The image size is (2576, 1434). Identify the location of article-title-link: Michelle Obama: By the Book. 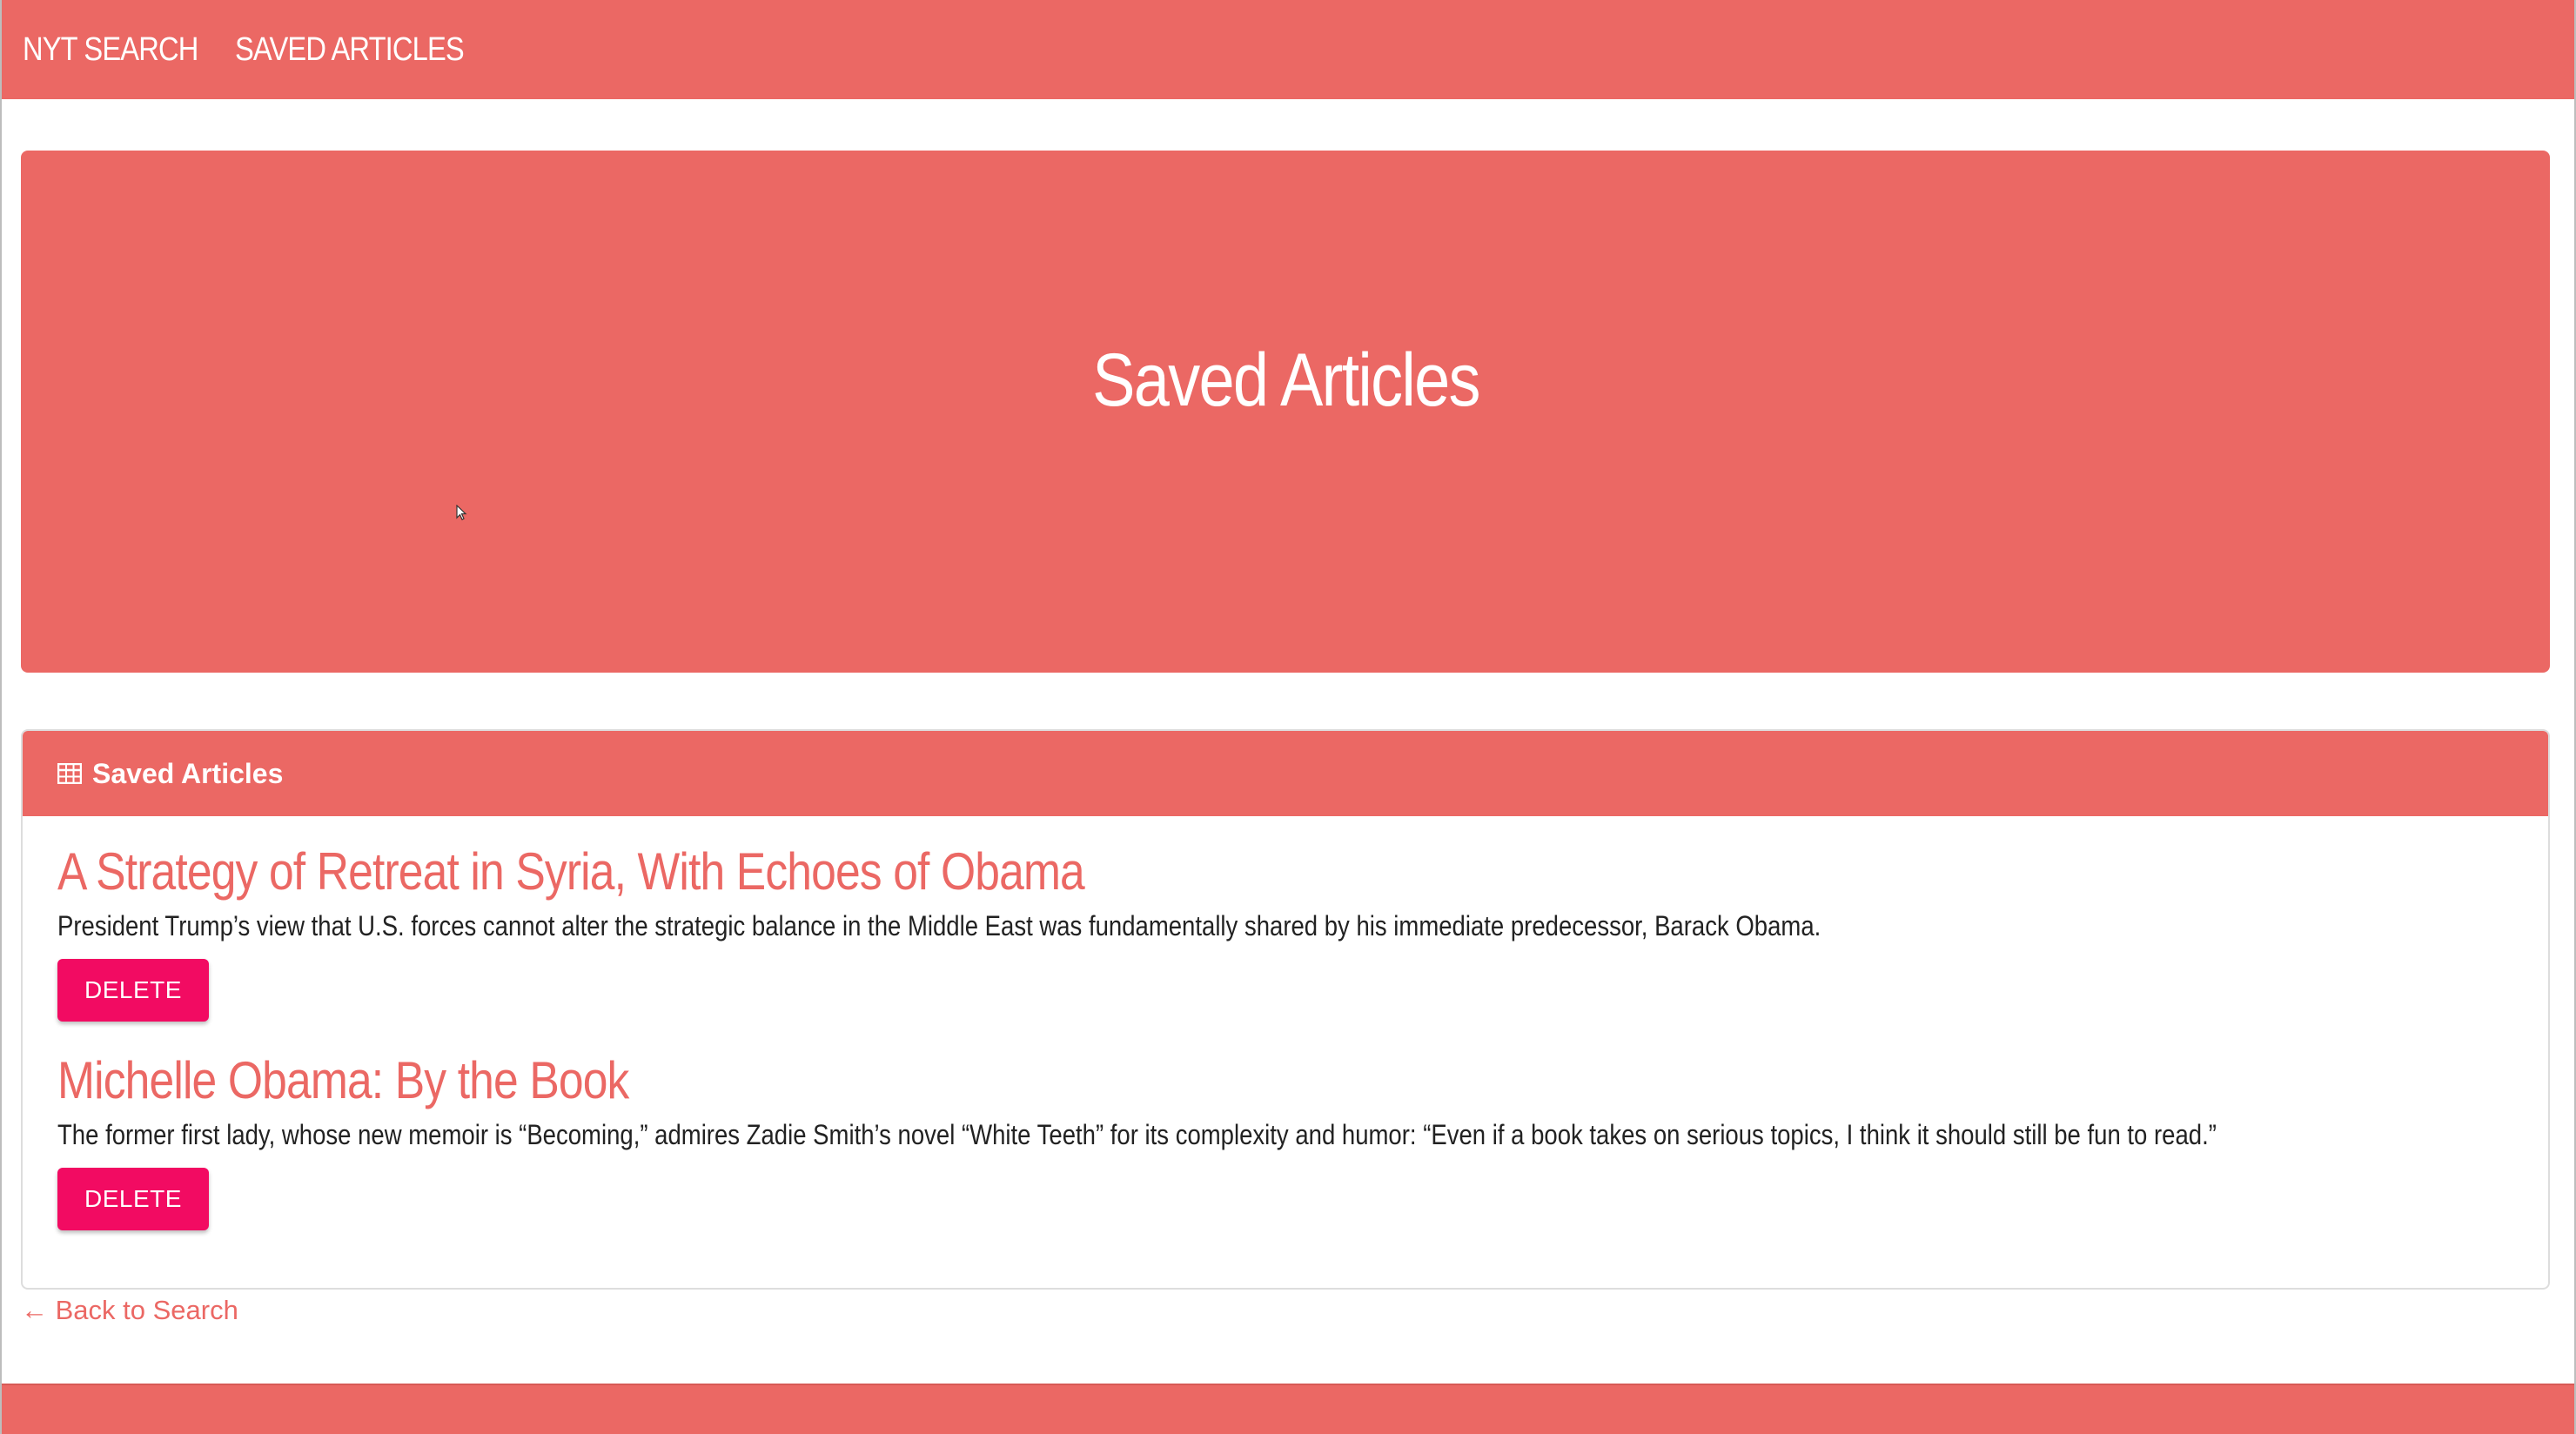
(1113, 1081).